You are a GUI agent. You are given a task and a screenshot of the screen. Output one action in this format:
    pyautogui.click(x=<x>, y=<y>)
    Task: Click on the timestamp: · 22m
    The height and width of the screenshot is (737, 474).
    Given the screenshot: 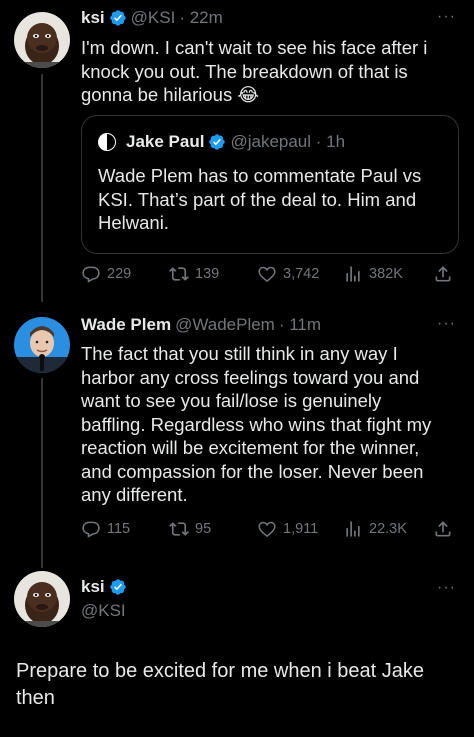 What is the action you would take?
    pyautogui.click(x=200, y=18)
    